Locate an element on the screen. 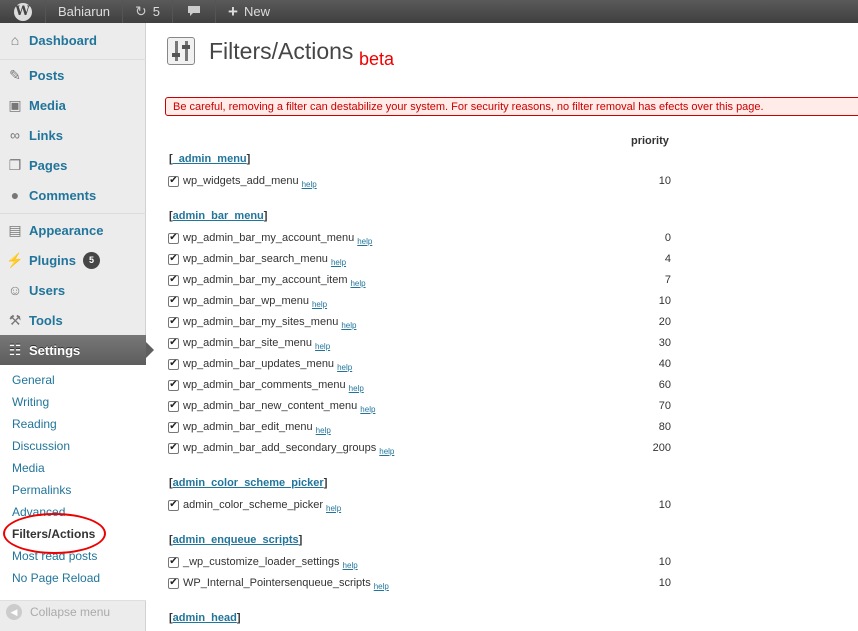  filter-name: wp_admin_bar_search_menu is located at coordinates (255, 259).